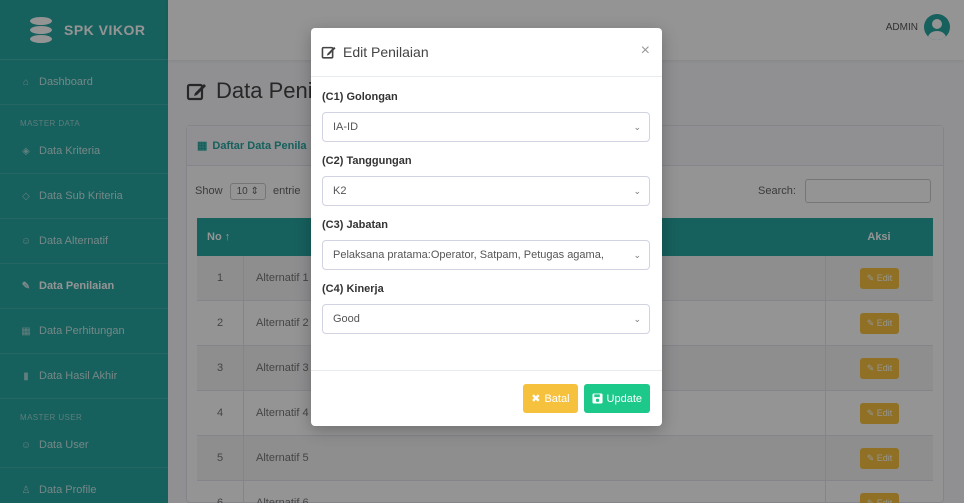 This screenshot has width=964, height=503. I want to click on golongan-value: IA-ID, so click(346, 127).